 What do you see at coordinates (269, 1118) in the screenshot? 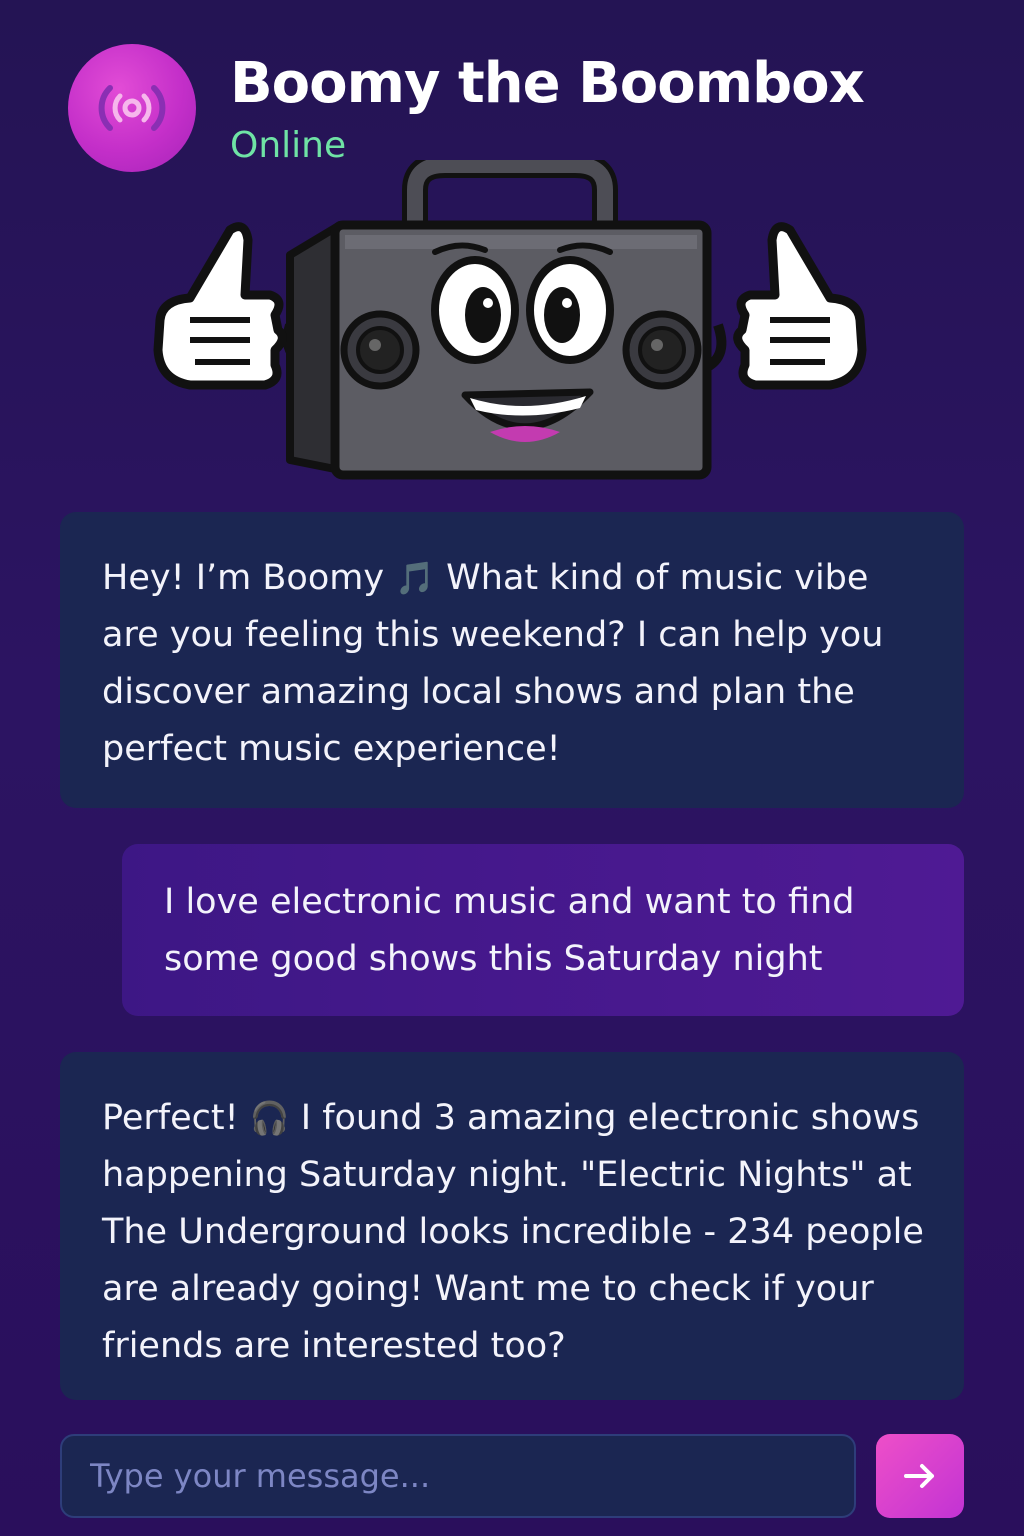
I see `headphones-icon: 🎧` at bounding box center [269, 1118].